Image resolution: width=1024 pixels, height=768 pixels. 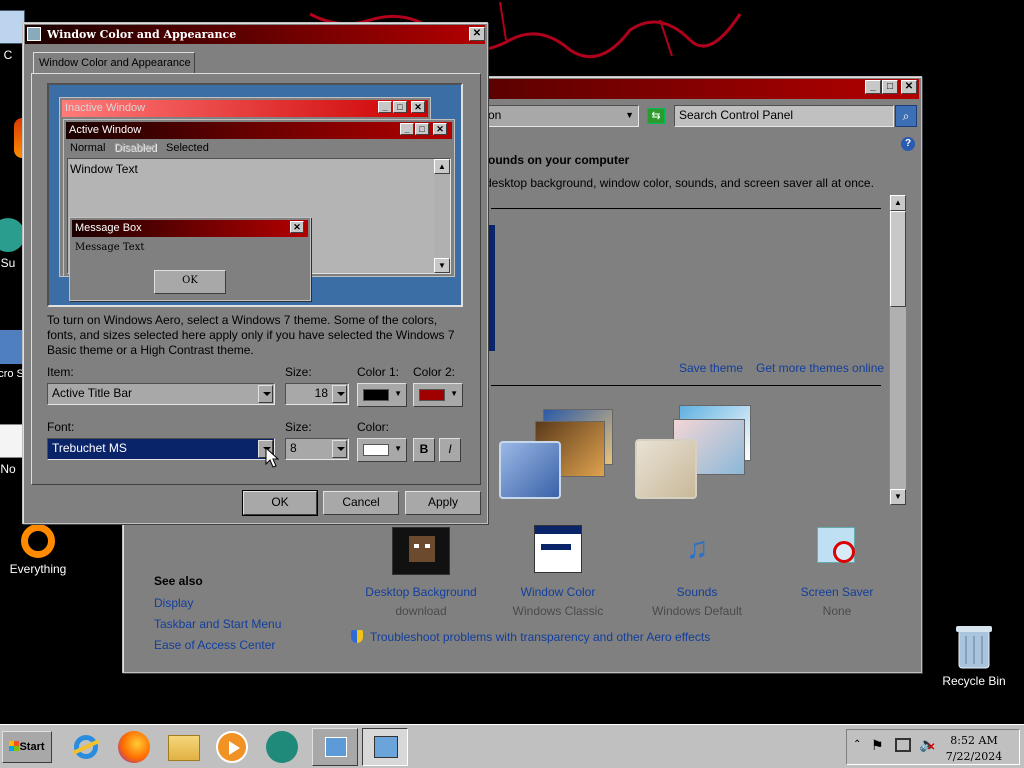 I want to click on inactive-maximize-icon: □, so click(x=400, y=107).